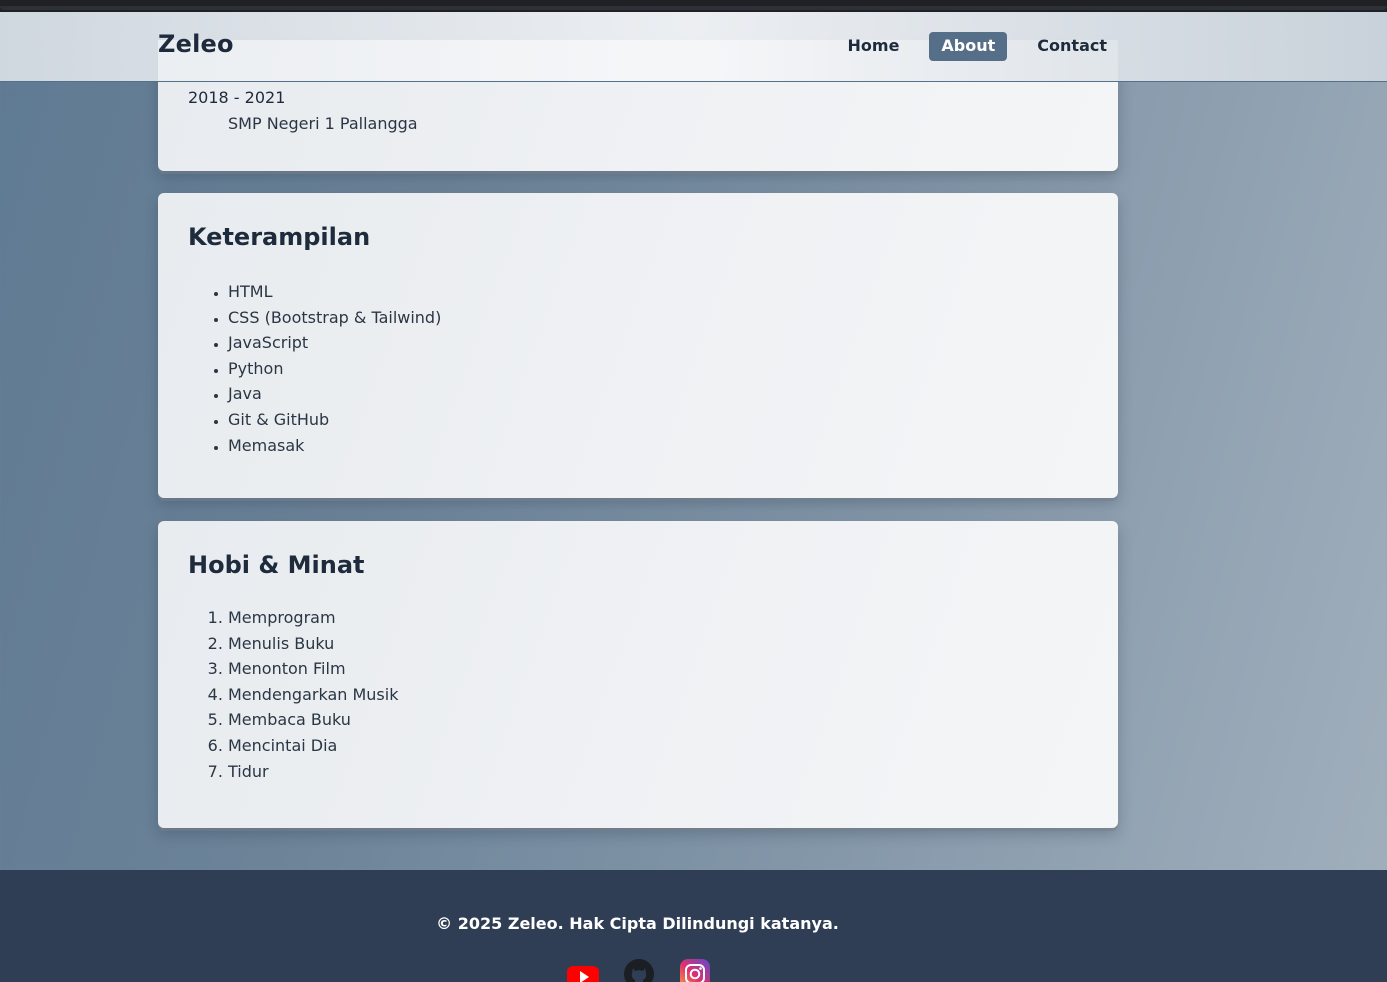 The image size is (1387, 982). I want to click on skill-item: Memasak, so click(334, 446).